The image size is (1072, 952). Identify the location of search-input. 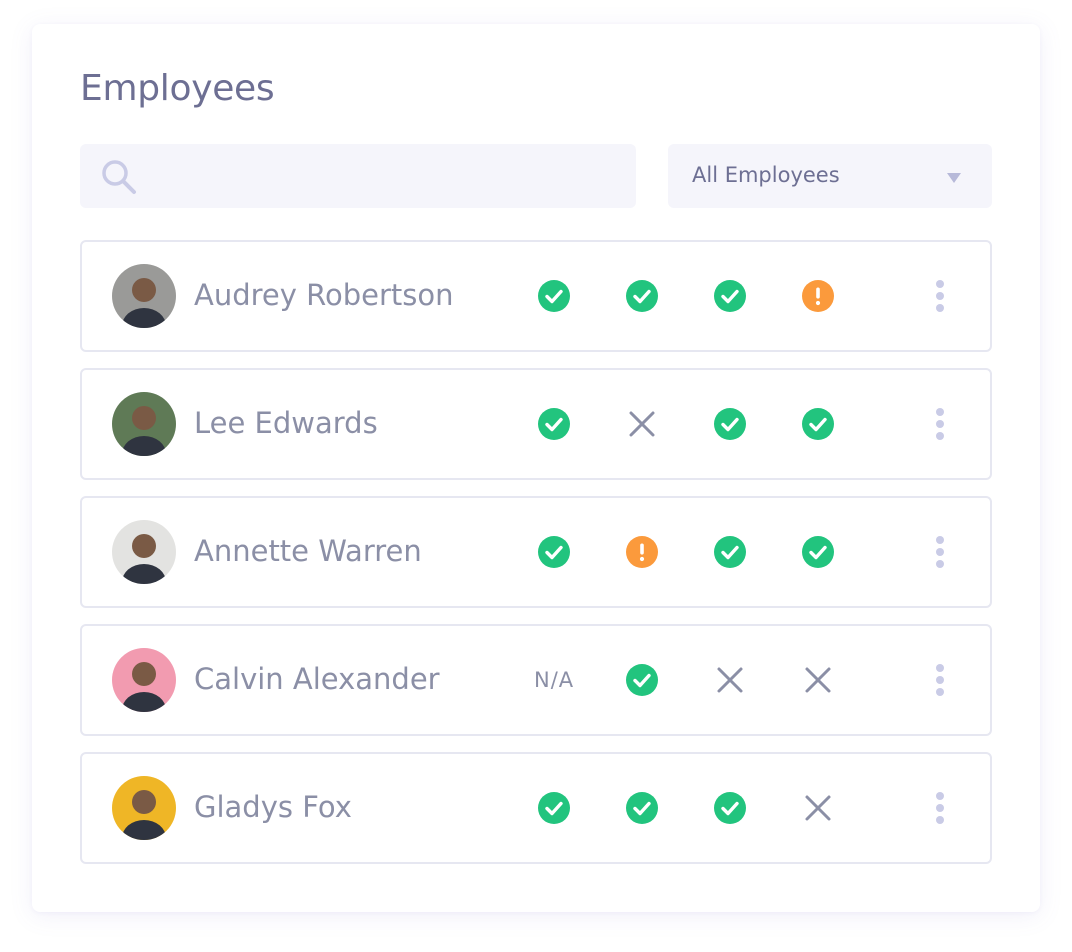
(387, 177).